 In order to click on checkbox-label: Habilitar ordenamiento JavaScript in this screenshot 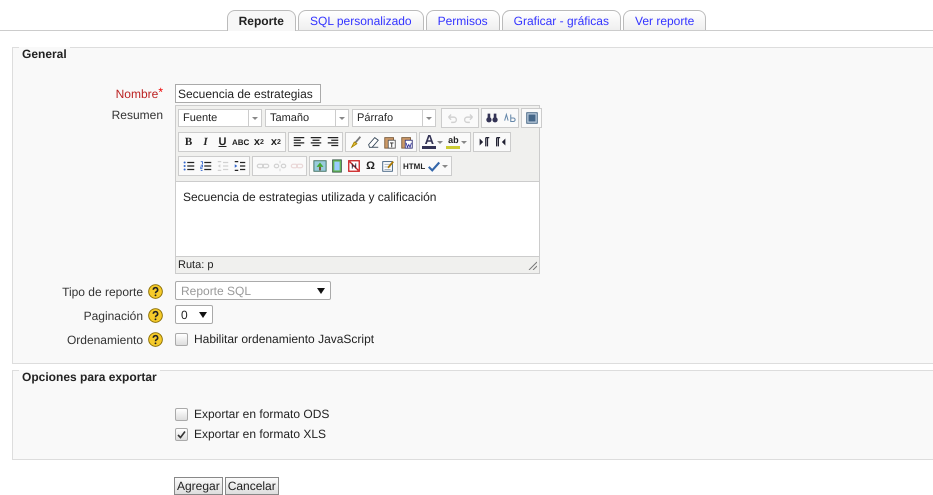, I will do `click(284, 339)`.